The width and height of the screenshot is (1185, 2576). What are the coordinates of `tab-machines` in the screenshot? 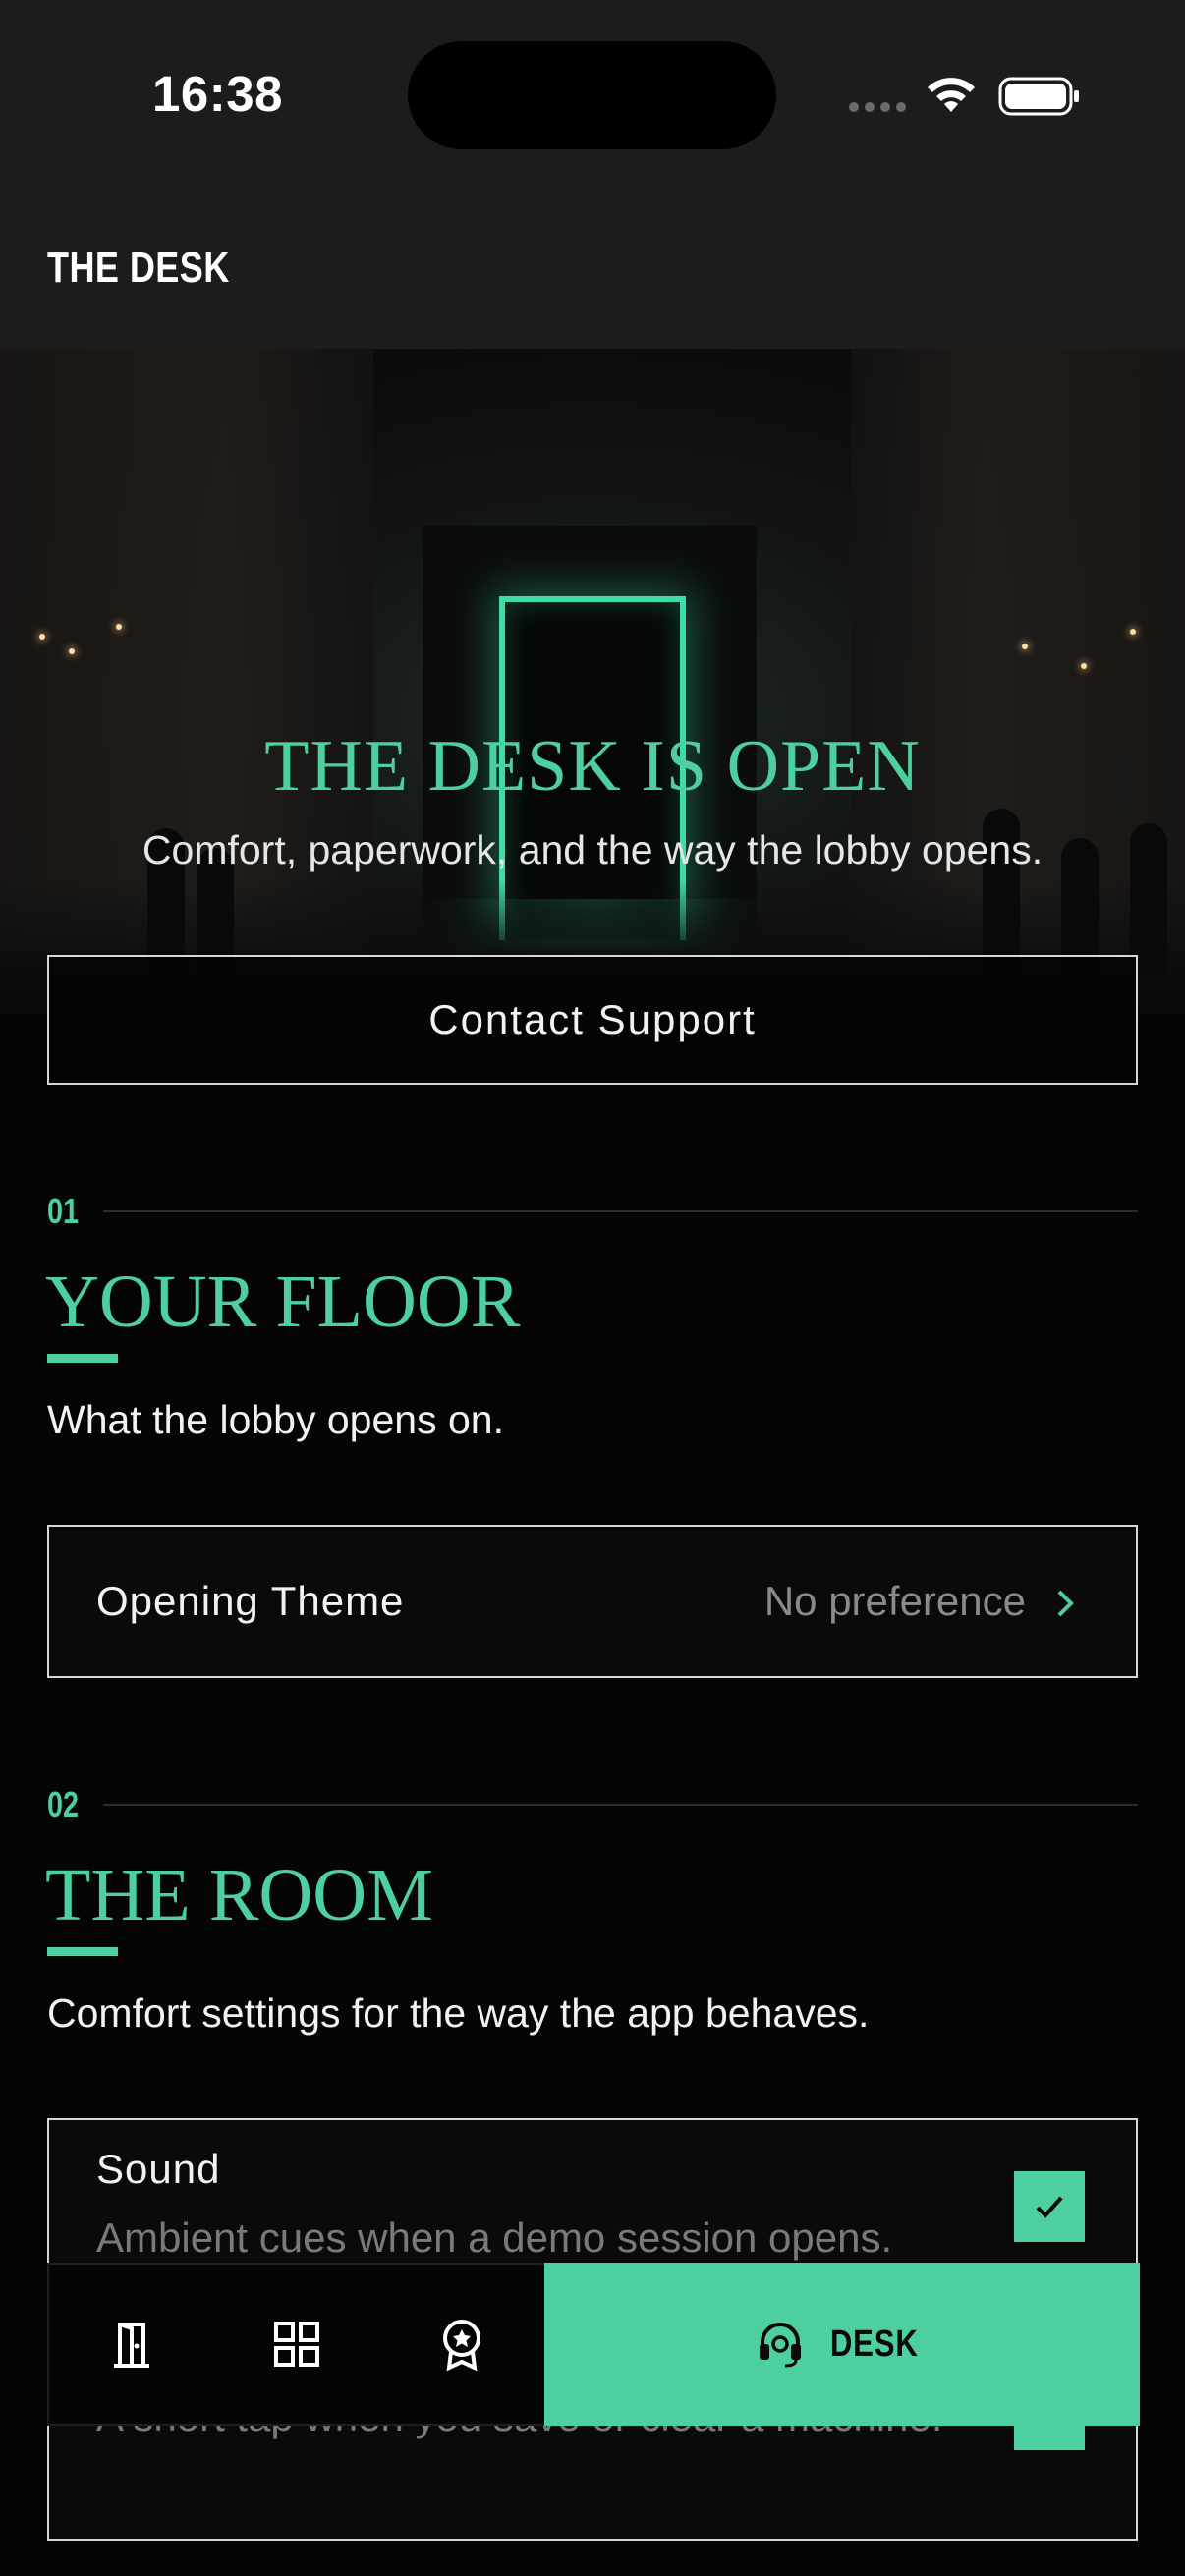 It's located at (296, 2344).